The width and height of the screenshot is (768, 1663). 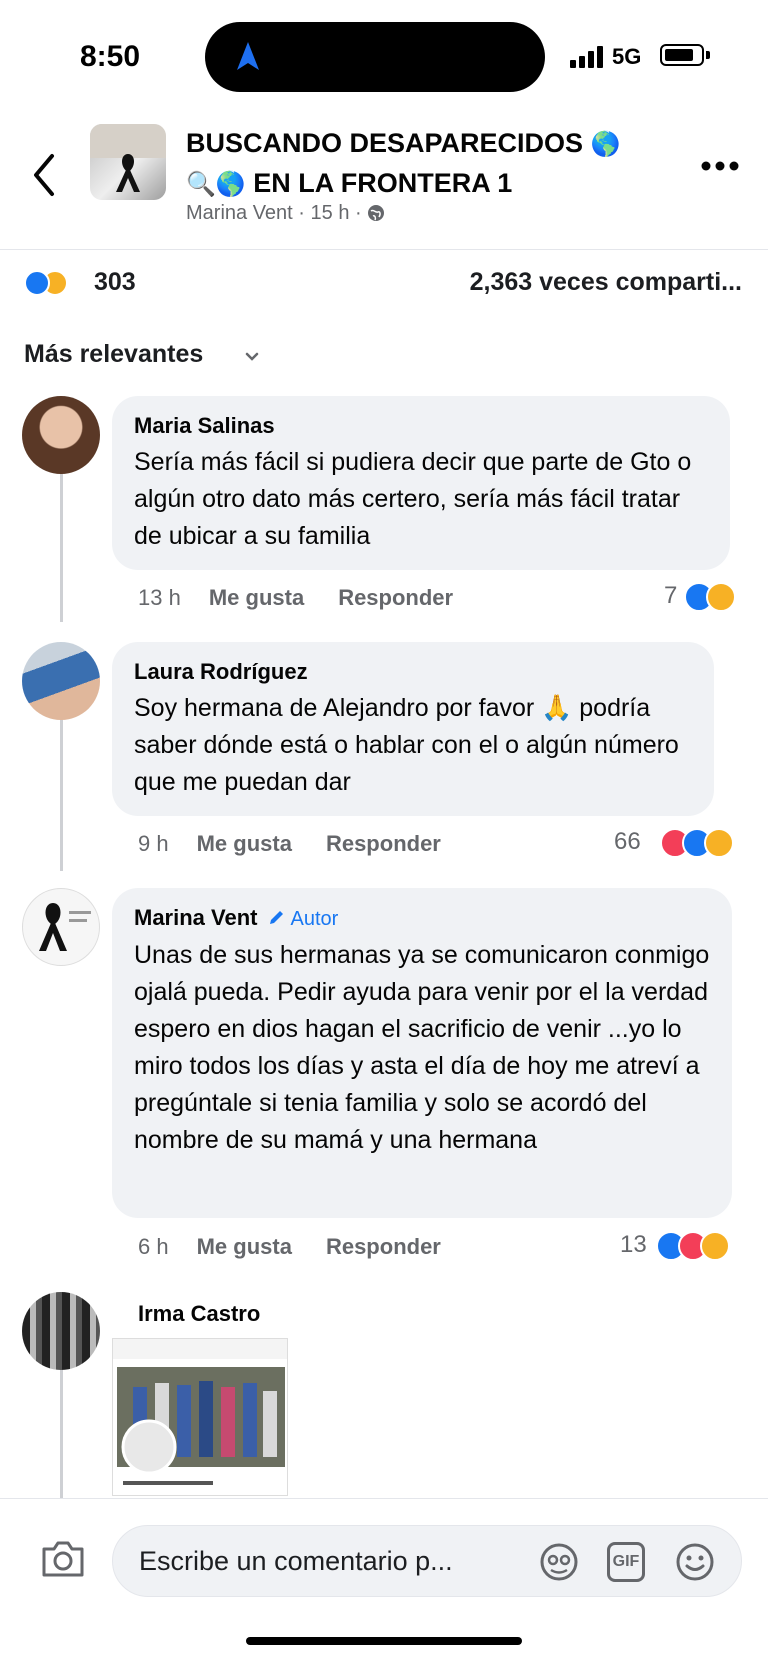 I want to click on more-options-icon, so click(x=720, y=166).